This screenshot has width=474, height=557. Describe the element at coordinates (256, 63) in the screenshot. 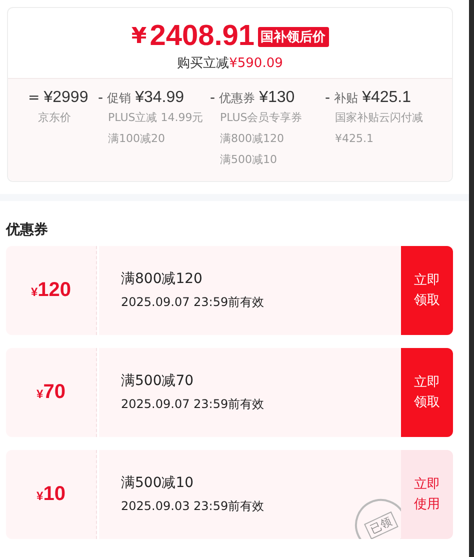

I see `saving-amount: ¥590.09` at that location.